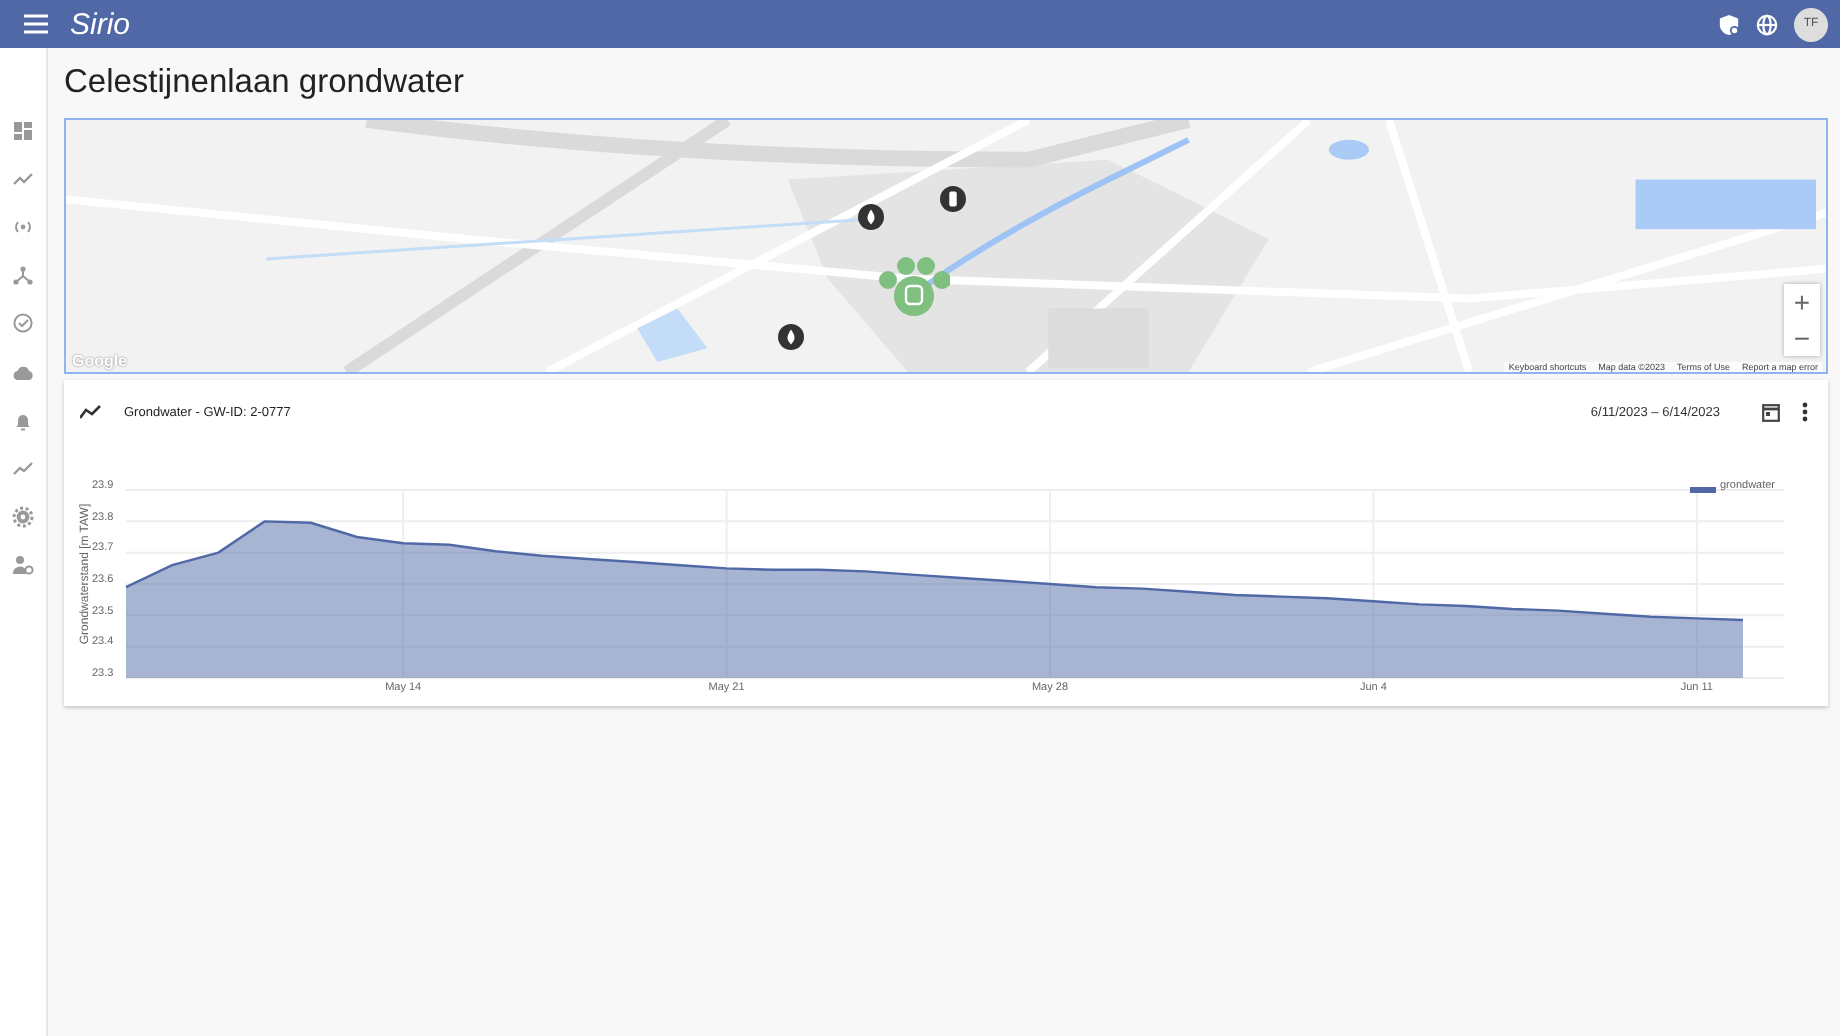 This screenshot has width=1840, height=1036. Describe the element at coordinates (914, 288) in the screenshot. I see `cluster-marker-icon` at that location.